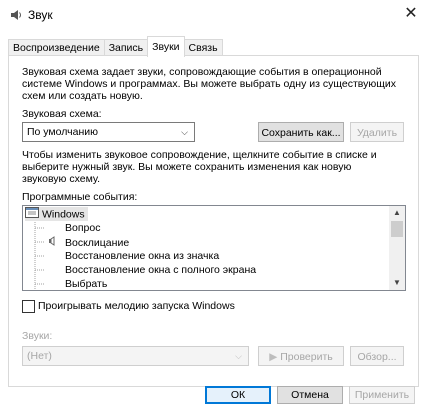 The width and height of the screenshot is (426, 404). I want to click on scroll-up-icon: ▲, so click(397, 213).